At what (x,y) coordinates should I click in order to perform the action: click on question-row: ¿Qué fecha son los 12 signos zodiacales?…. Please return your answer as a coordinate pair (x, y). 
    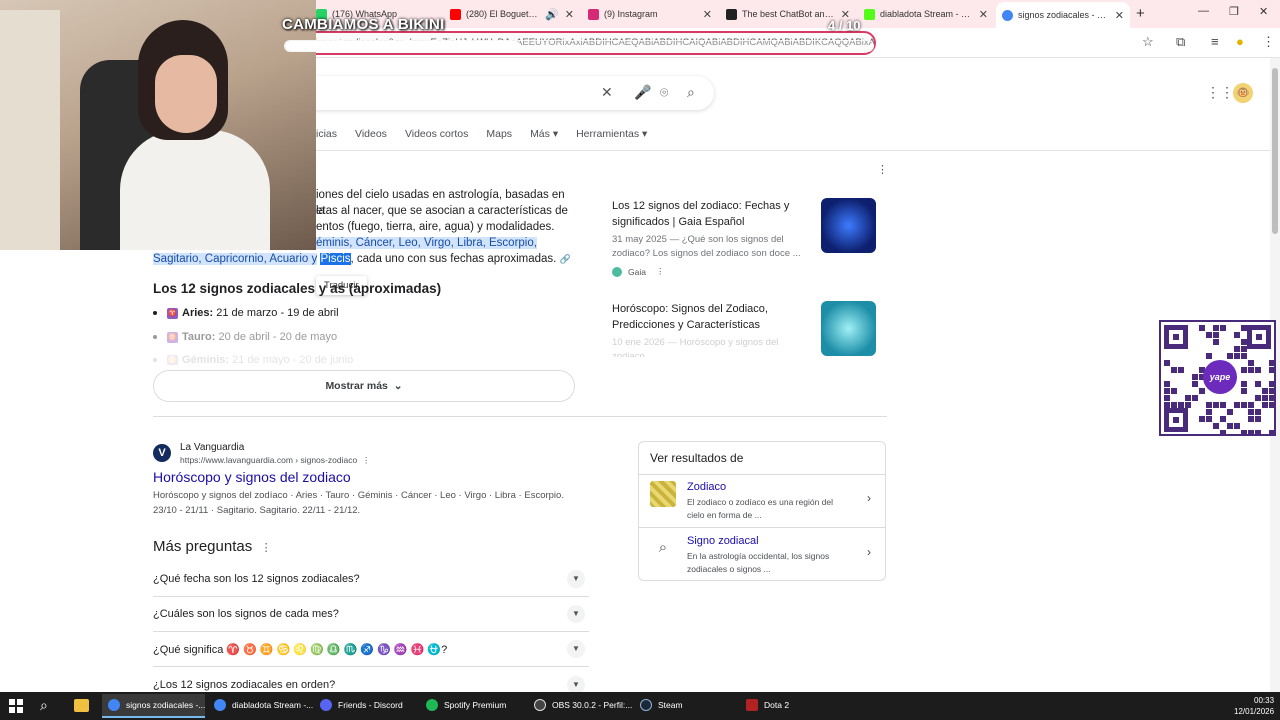
    Looking at the image, I should click on (371, 579).